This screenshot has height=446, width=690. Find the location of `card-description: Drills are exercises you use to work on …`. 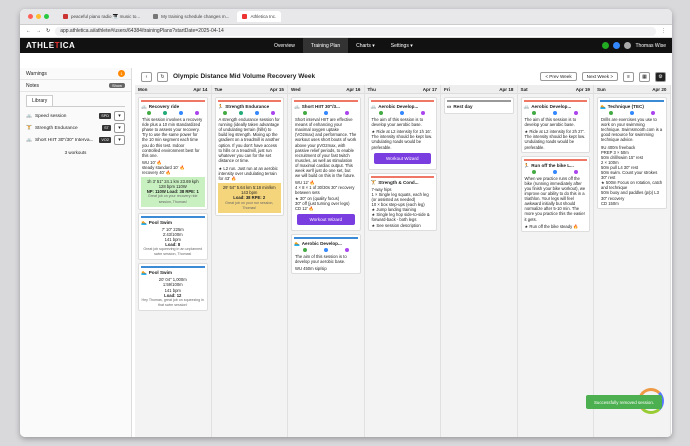

card-description: Drills are exercises you use to work on … is located at coordinates (632, 130).